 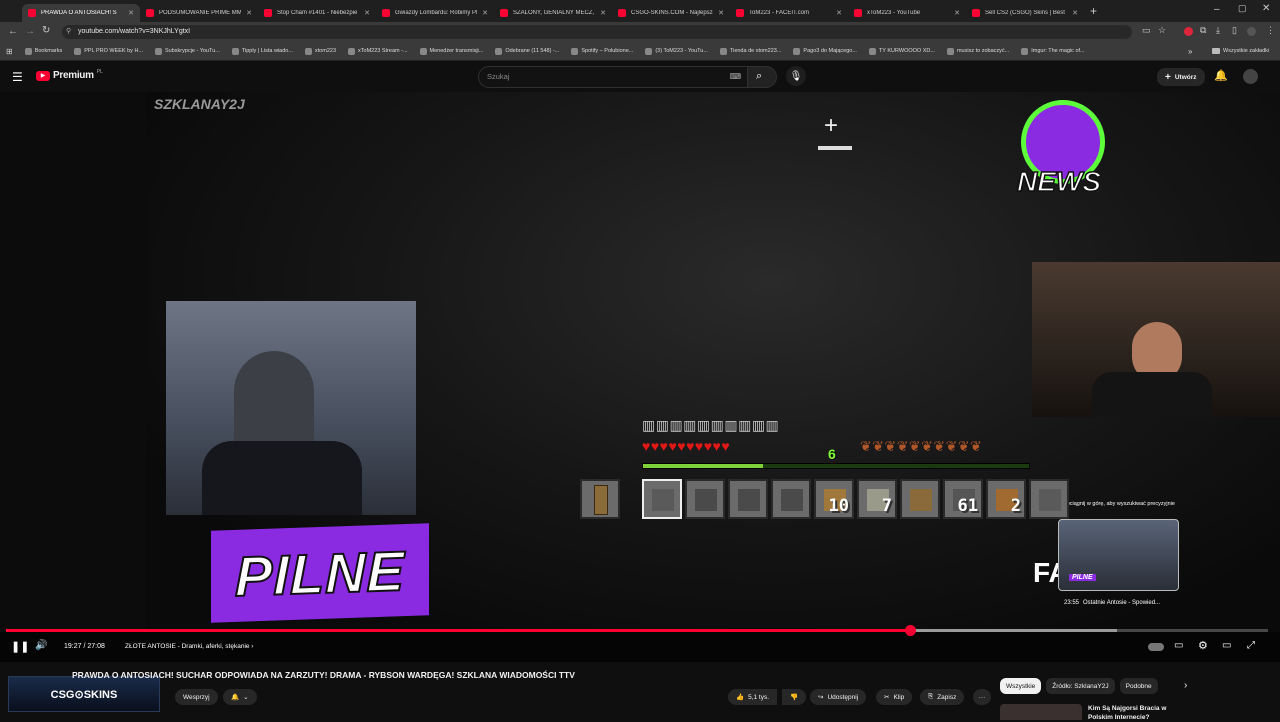 I want to click on share-button: ↪ Udostępnij, so click(x=838, y=697).